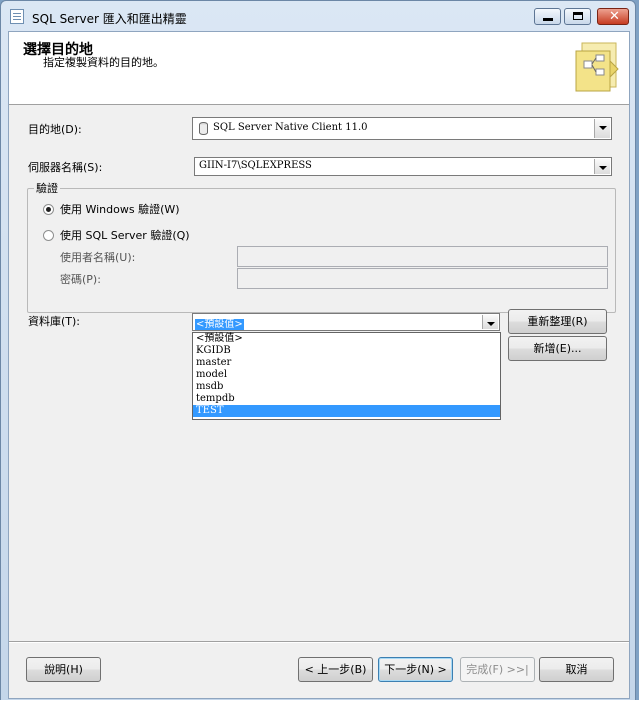 This screenshot has height=707, width=639. Describe the element at coordinates (346, 351) in the screenshot. I see `list-item: KGIDB` at that location.